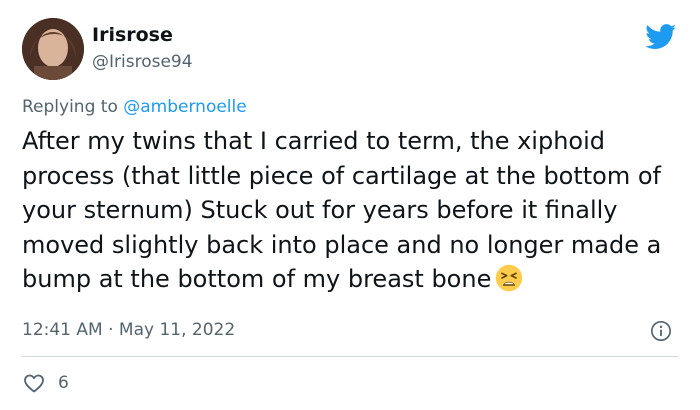  I want to click on avatar-photo, so click(53, 49).